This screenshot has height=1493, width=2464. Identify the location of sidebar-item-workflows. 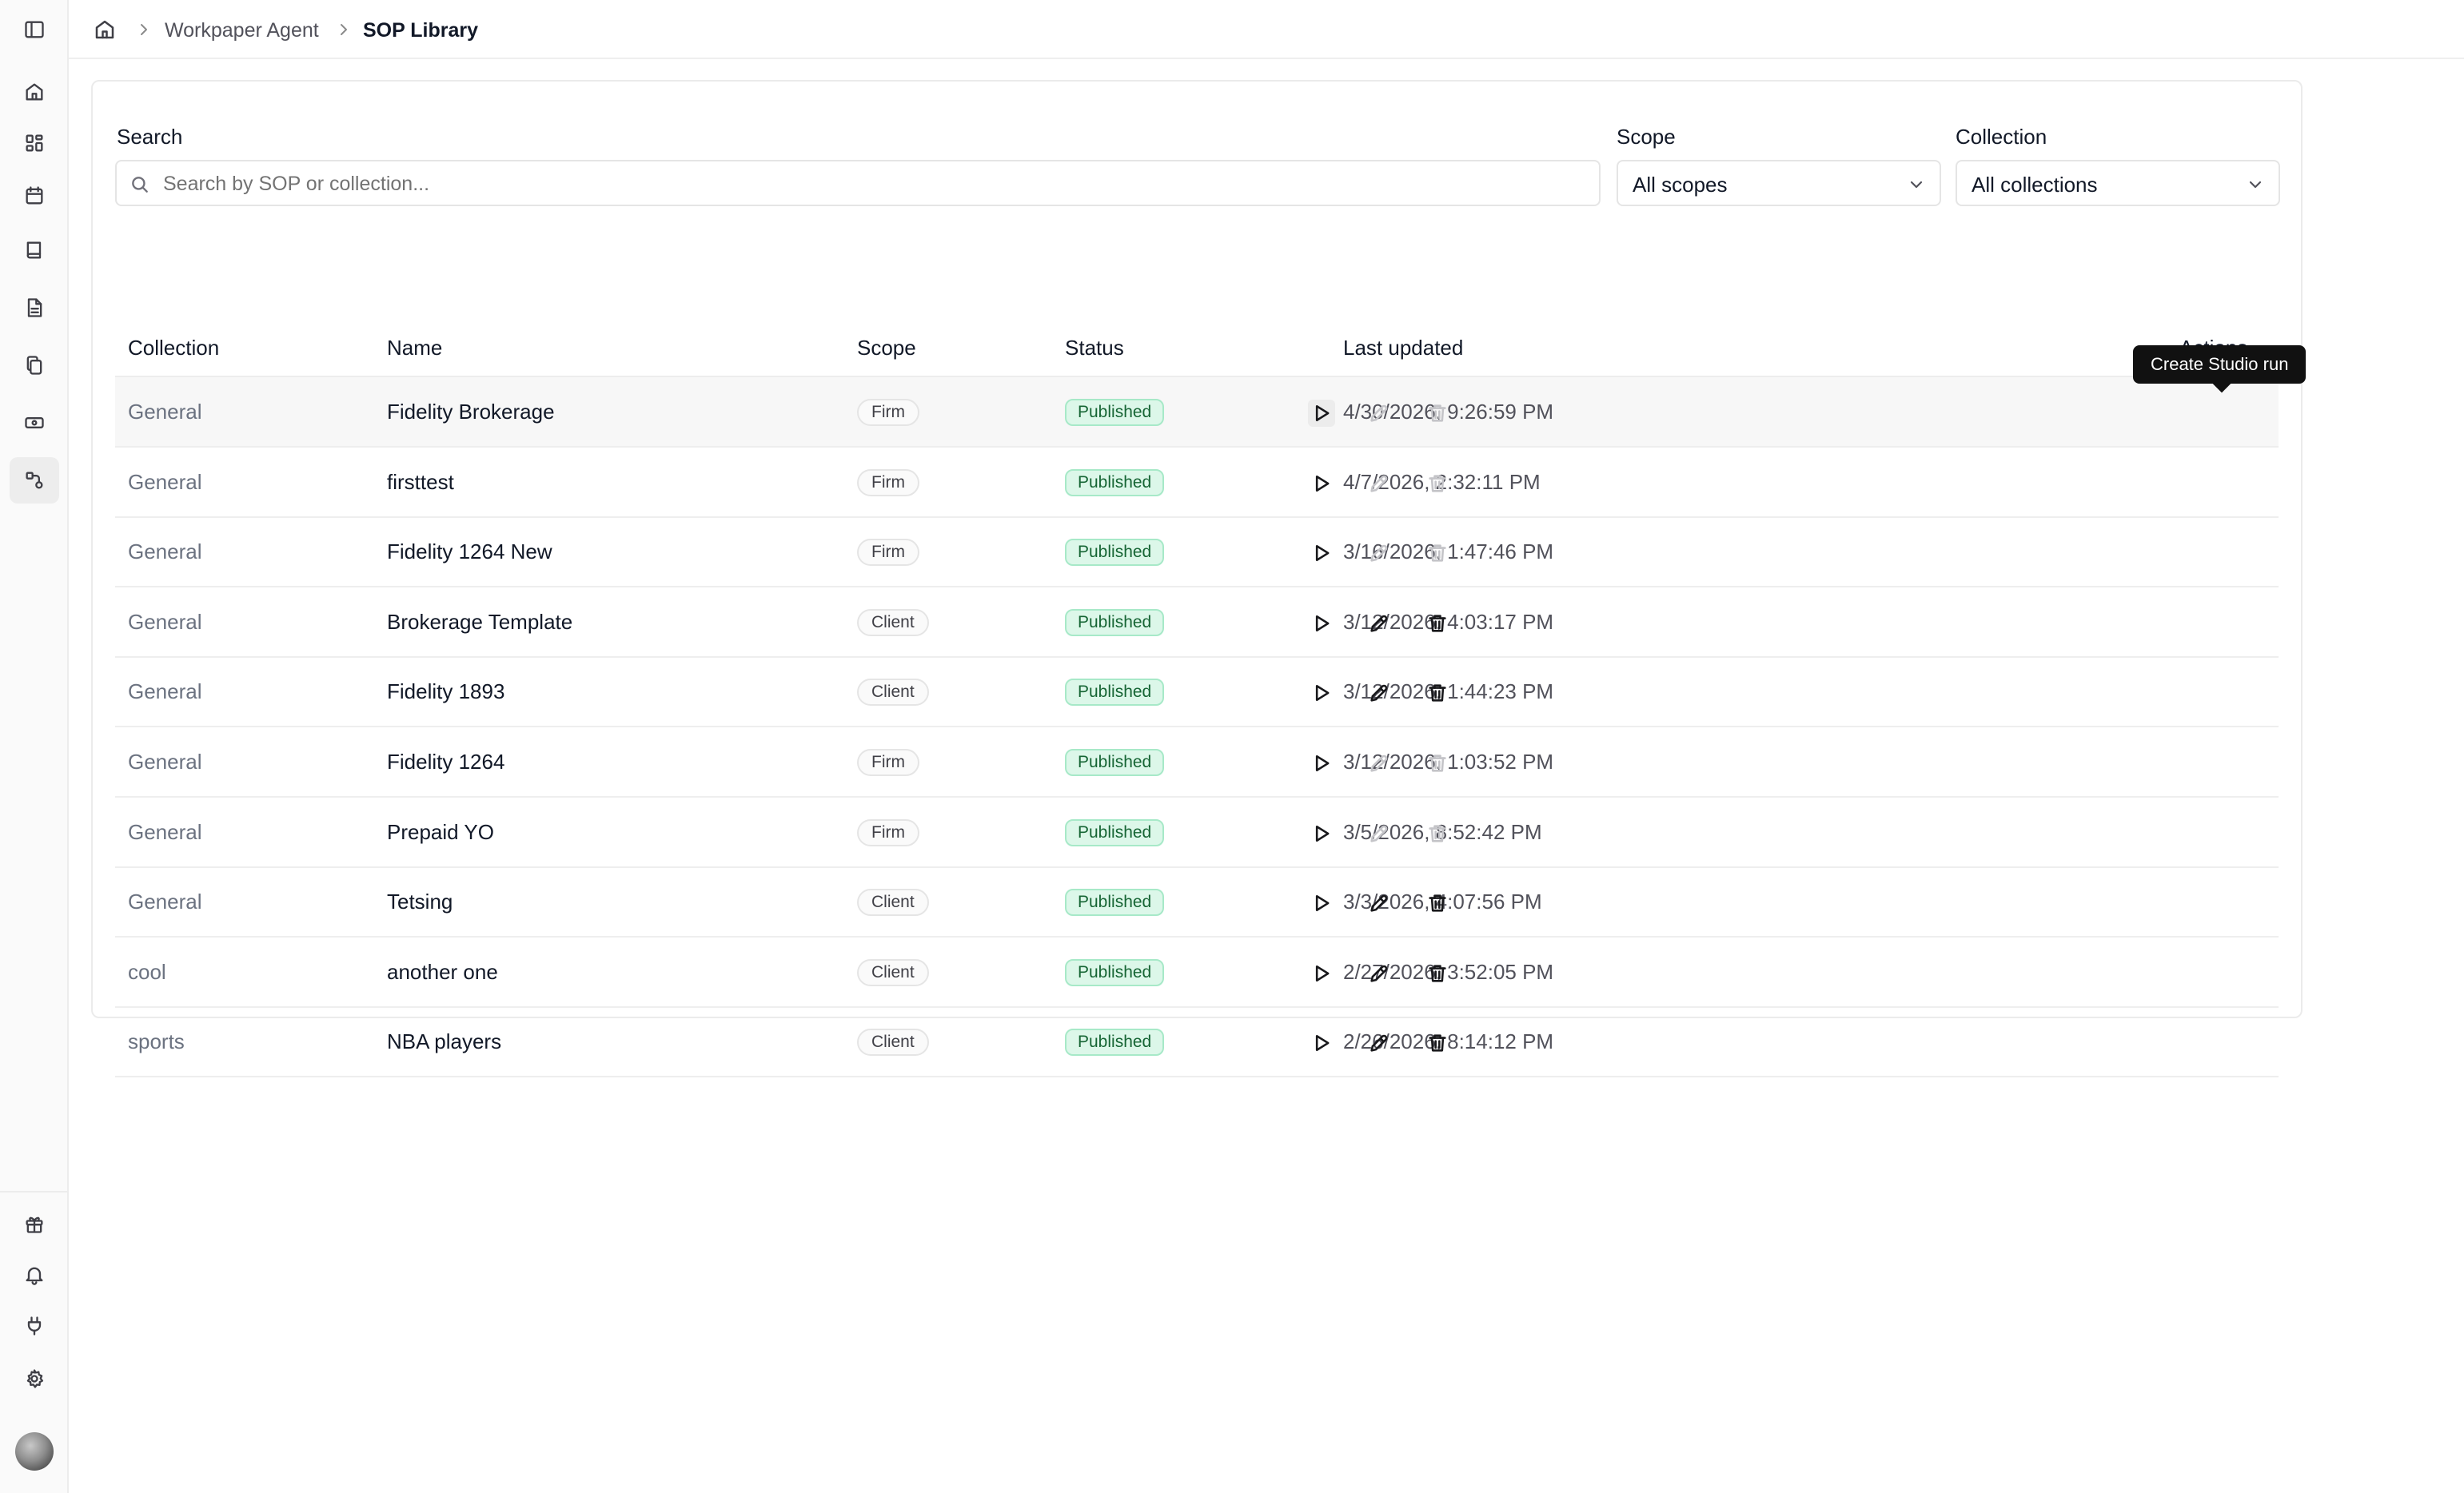
(34, 480).